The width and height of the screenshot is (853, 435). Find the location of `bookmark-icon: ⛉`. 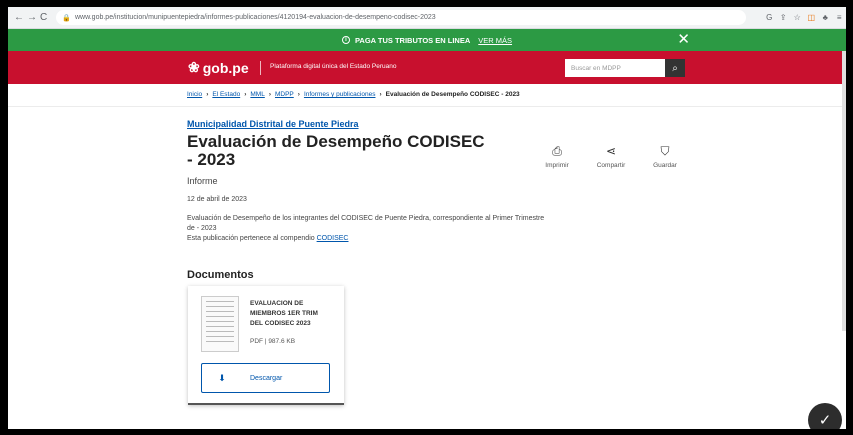

bookmark-icon: ⛉ is located at coordinates (665, 151).